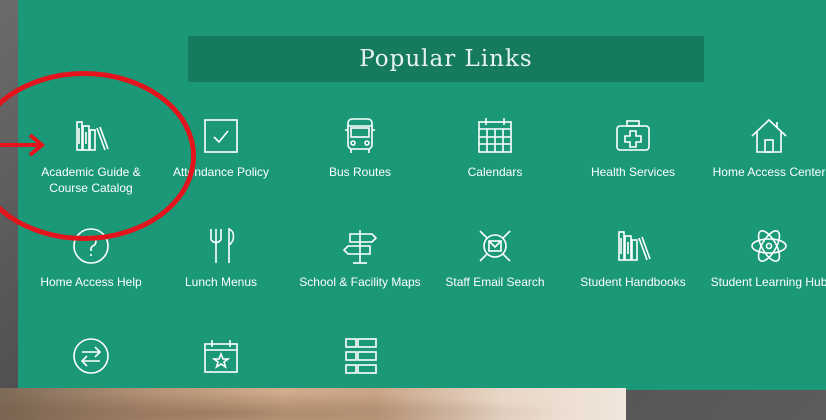 The height and width of the screenshot is (420, 826). Describe the element at coordinates (221, 282) in the screenshot. I see `link-label: Lunch Menus` at that location.